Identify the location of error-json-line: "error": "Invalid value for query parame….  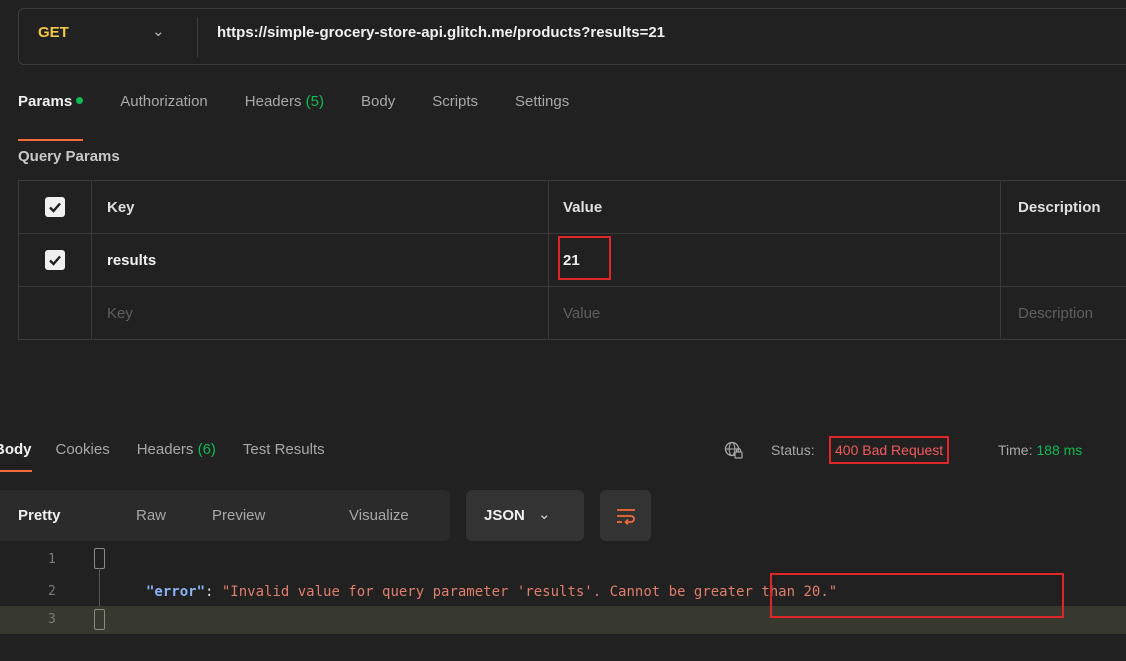
(492, 592).